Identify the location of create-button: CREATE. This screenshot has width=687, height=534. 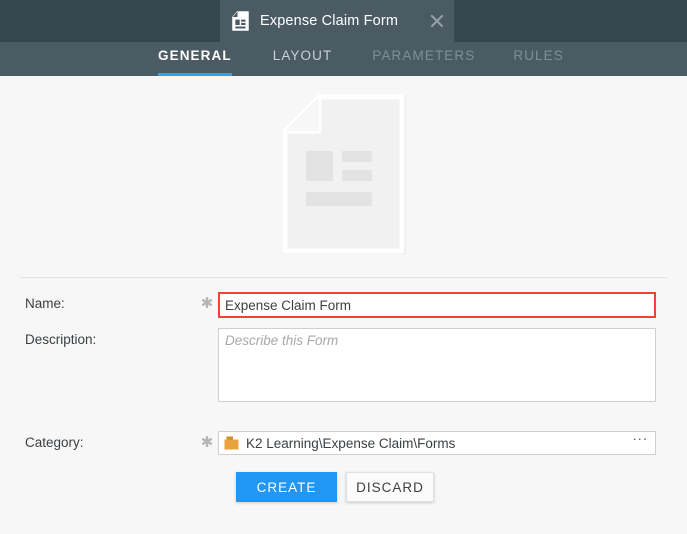
(286, 487).